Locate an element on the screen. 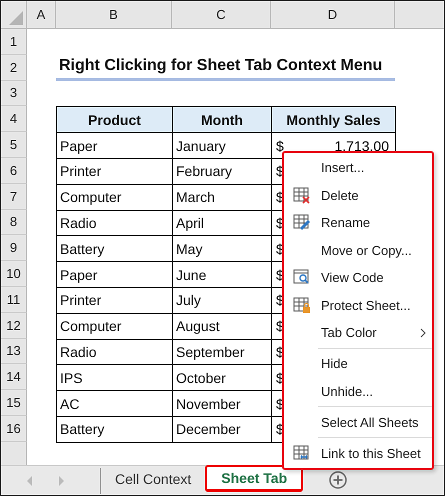  table-link-icon is located at coordinates (302, 453).